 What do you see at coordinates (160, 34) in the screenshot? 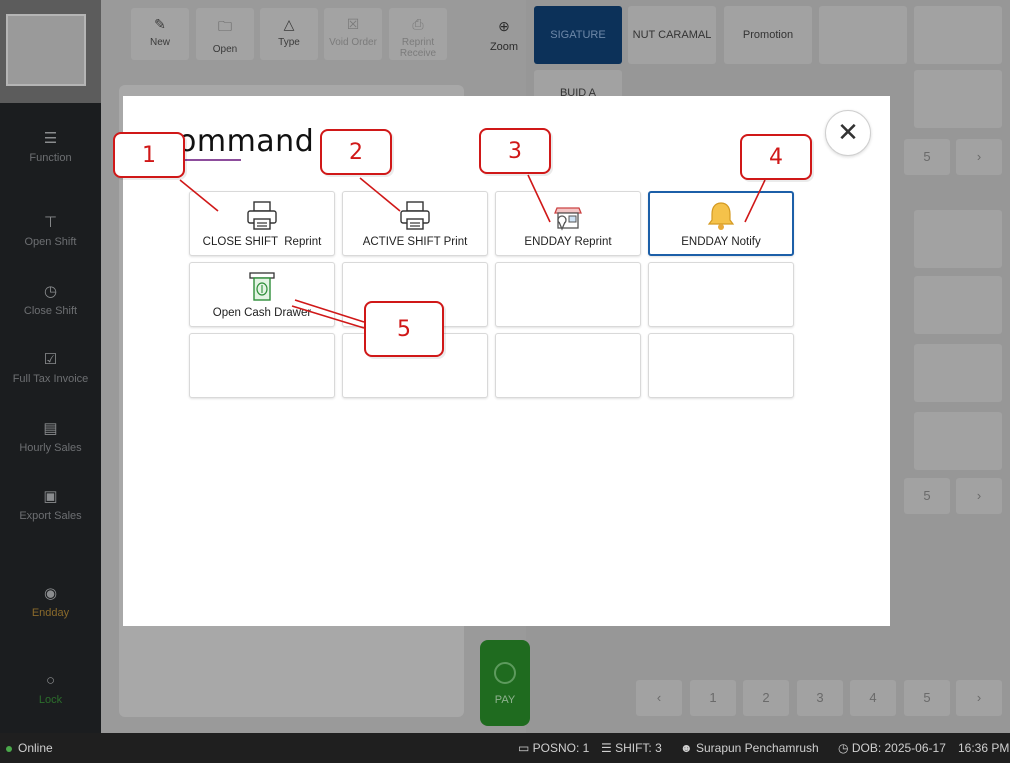
I see `new-button: ✎ New` at bounding box center [160, 34].